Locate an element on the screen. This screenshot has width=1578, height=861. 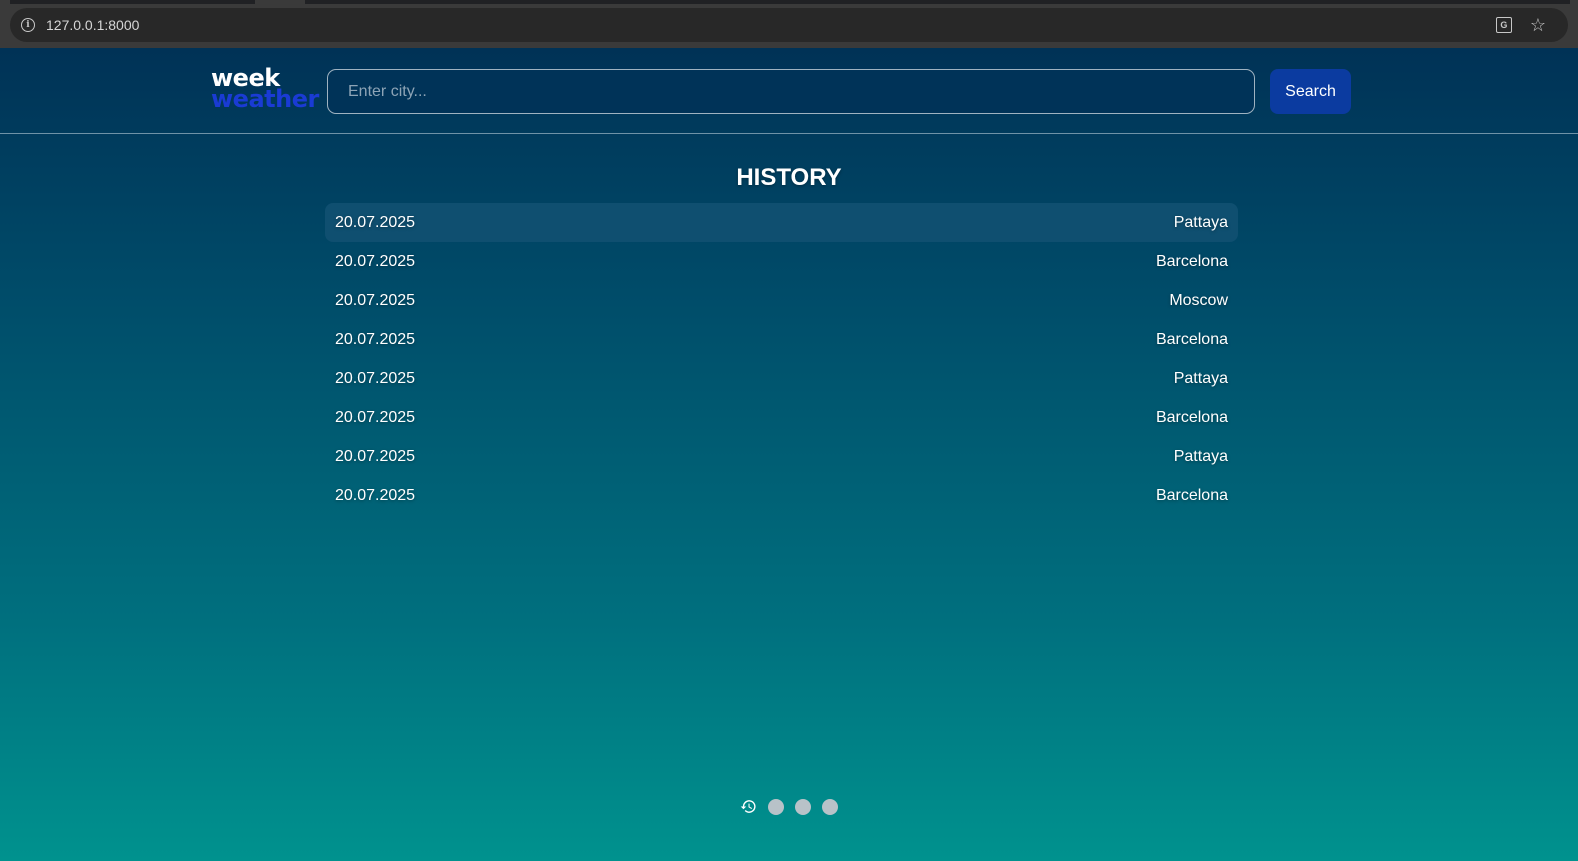
browser-toolbar: i 127.0.0.1:8000 G ☆ is located at coordinates (789, 26).